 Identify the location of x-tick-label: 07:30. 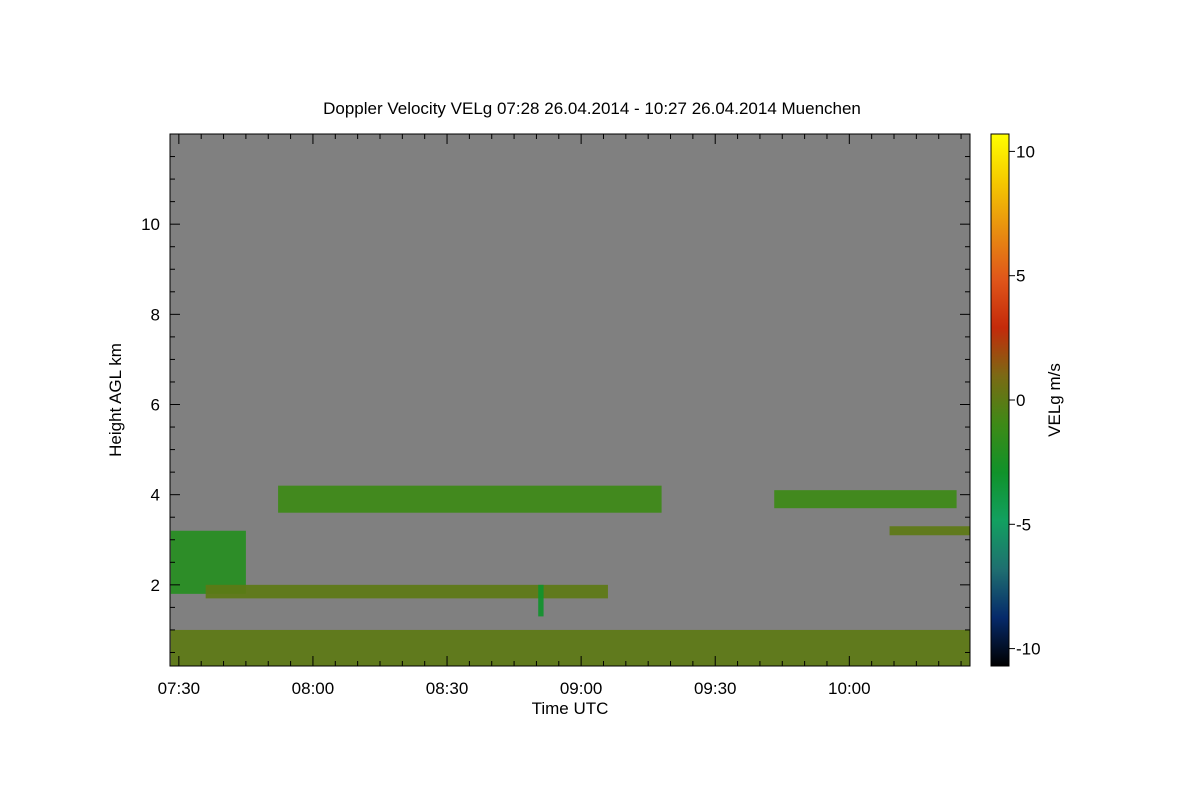
(179, 688).